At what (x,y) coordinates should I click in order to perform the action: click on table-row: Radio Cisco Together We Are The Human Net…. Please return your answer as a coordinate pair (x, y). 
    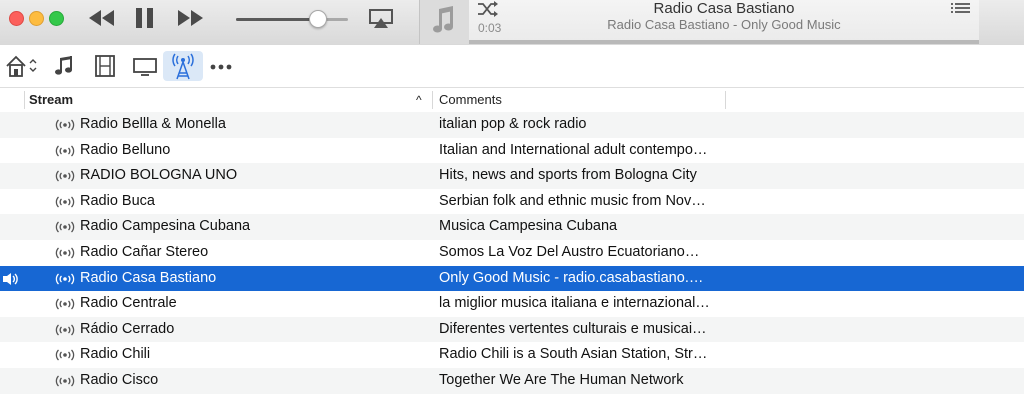
    Looking at the image, I should click on (512, 380).